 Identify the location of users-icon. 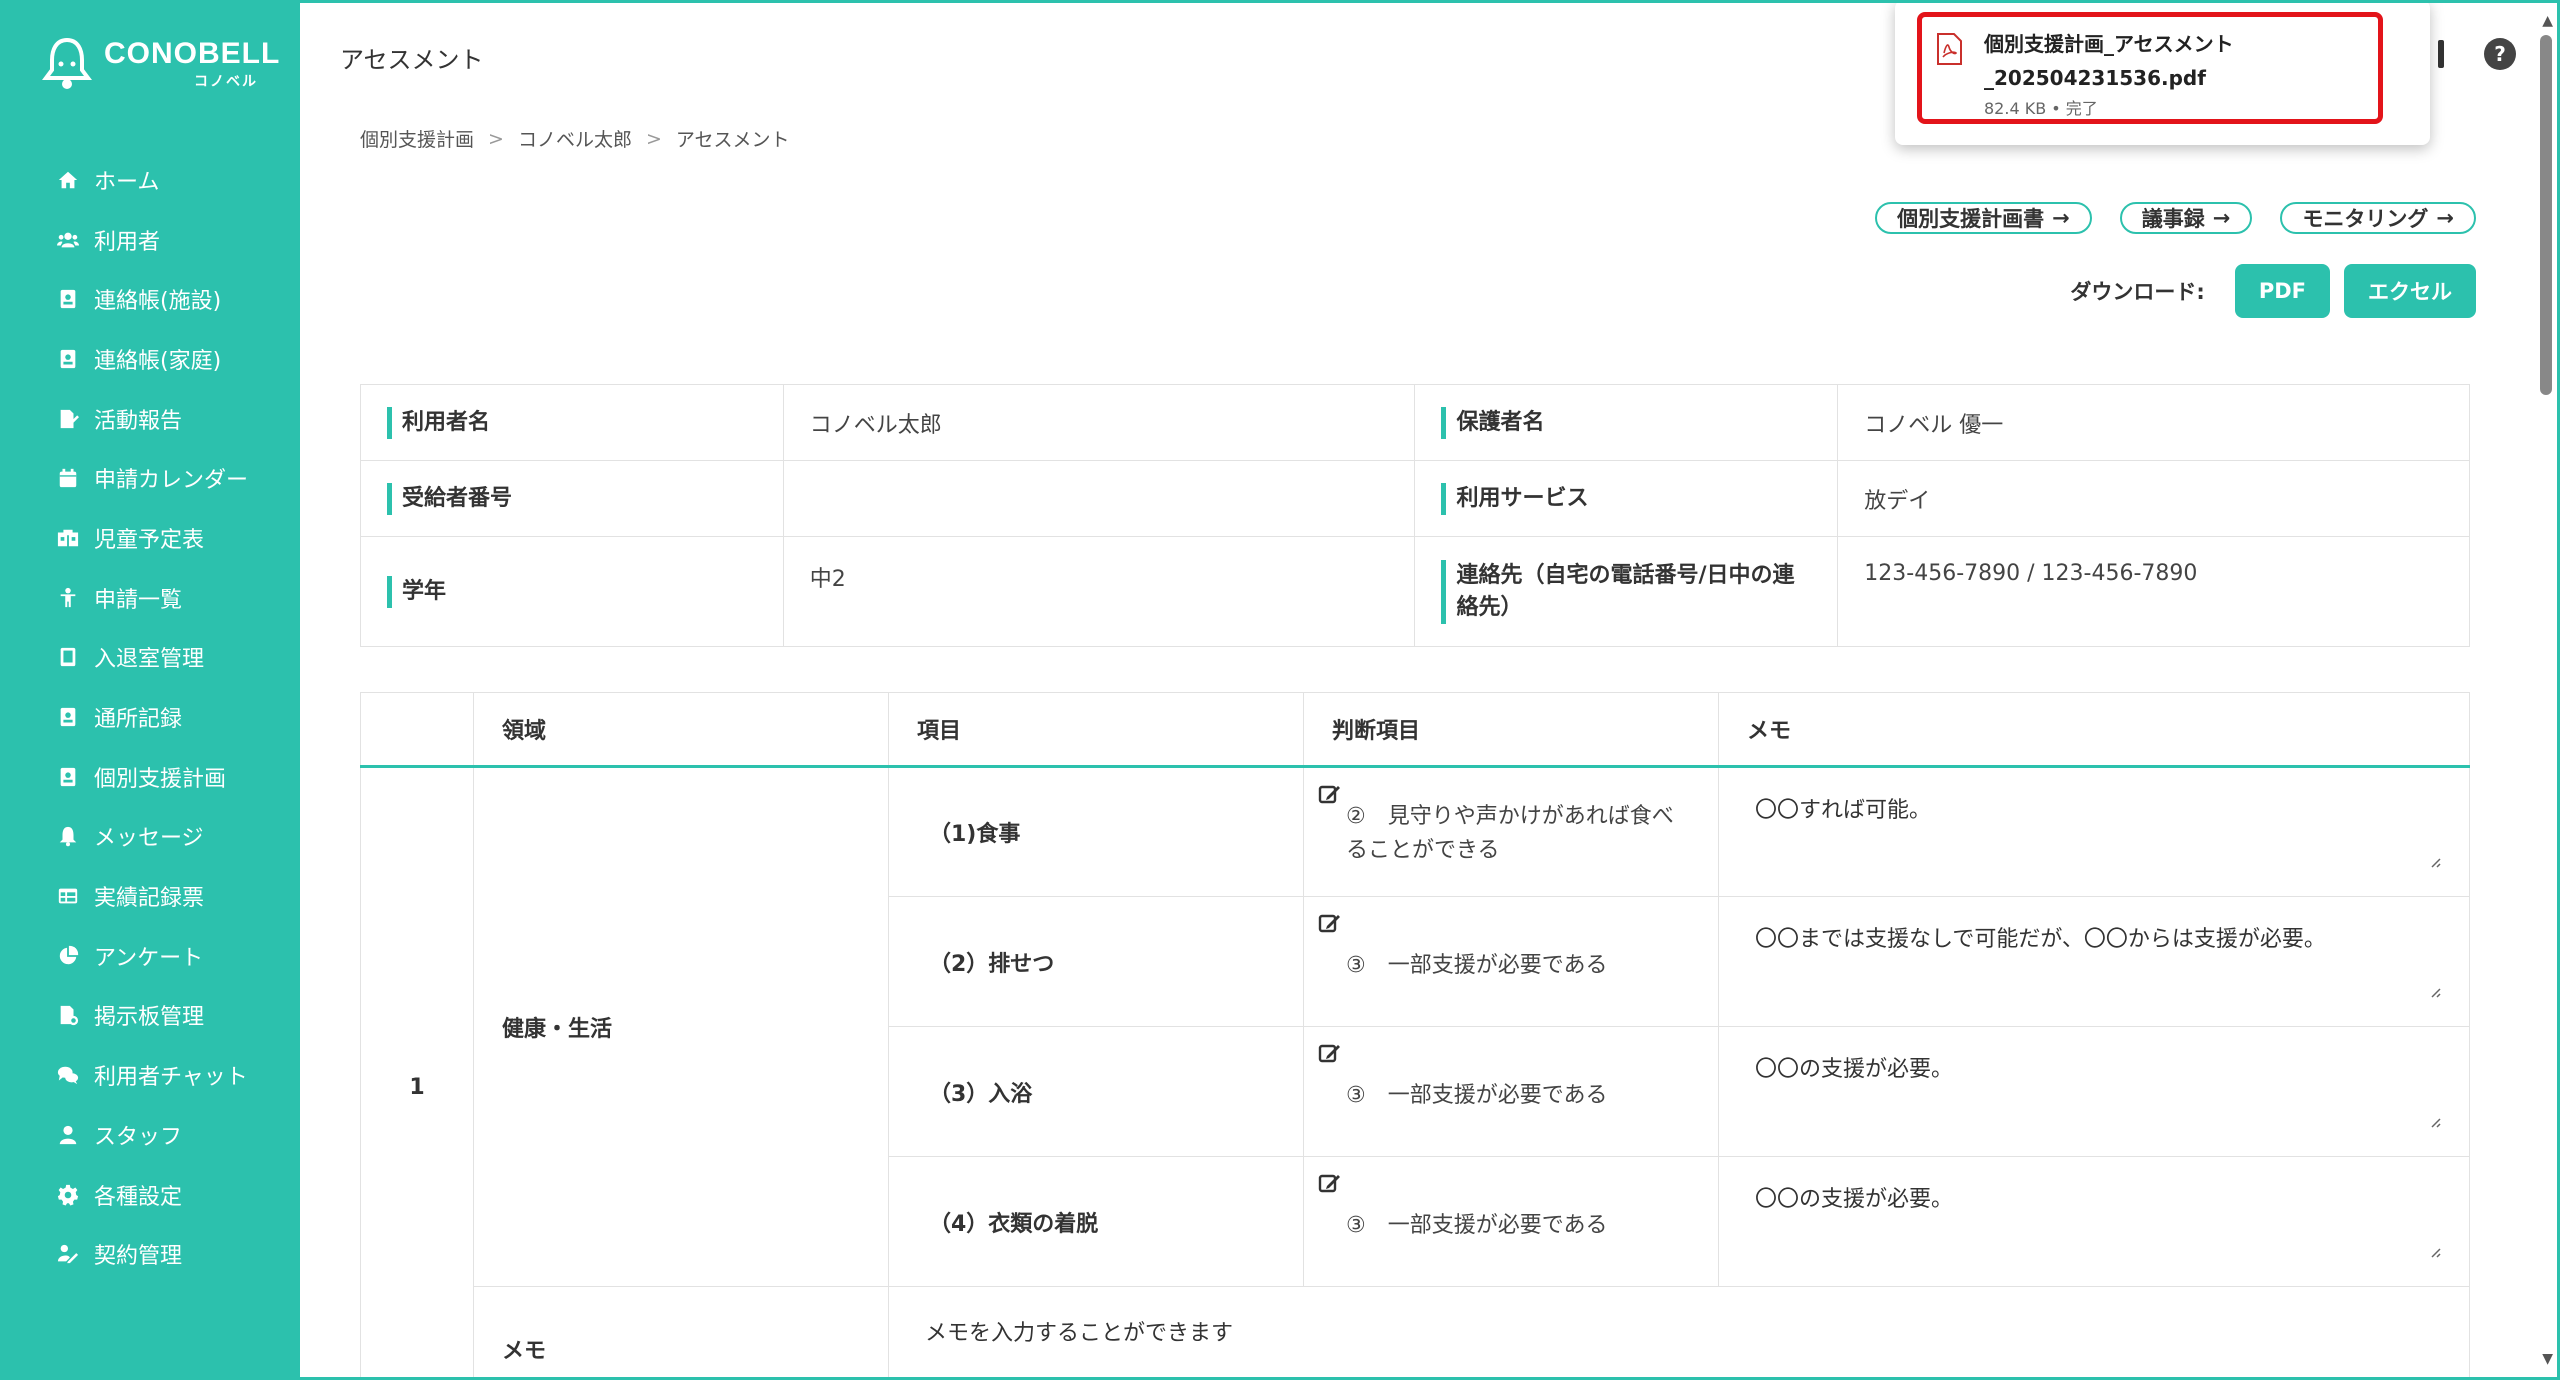
(68, 240).